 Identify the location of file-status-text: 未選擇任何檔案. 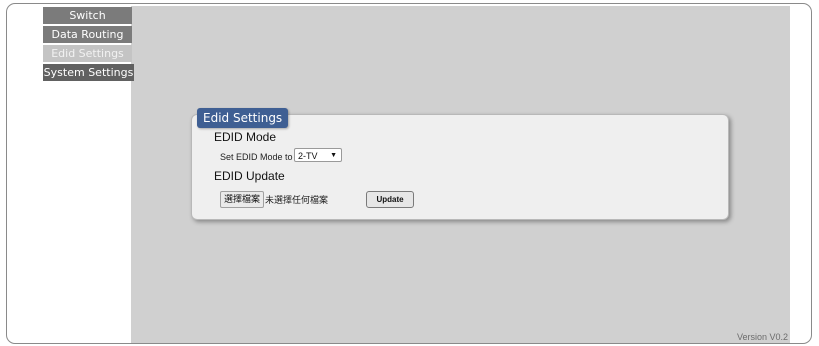
(297, 200).